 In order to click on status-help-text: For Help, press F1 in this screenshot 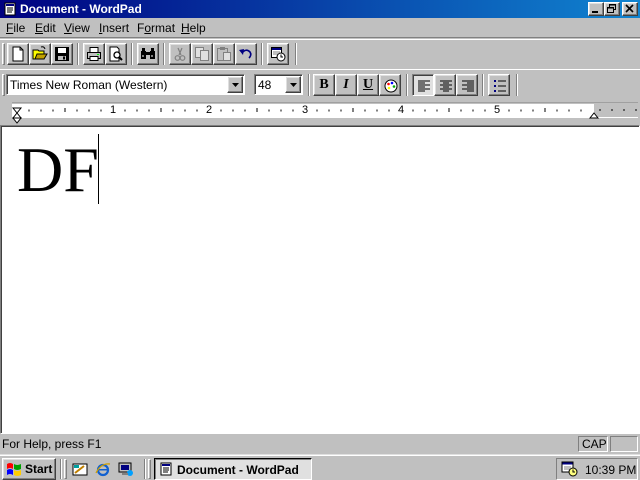, I will do `click(52, 444)`.